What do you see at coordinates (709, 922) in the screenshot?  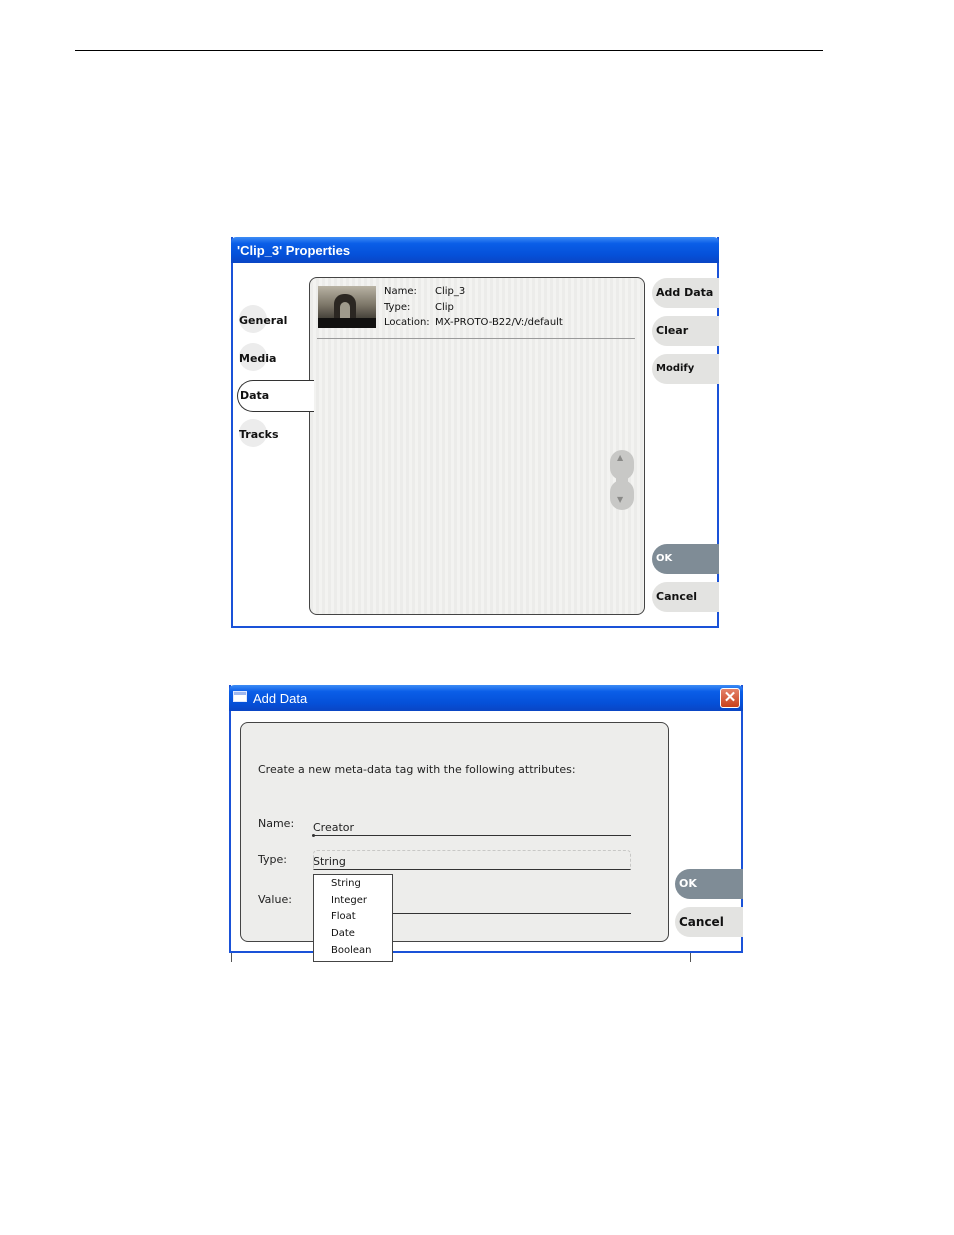 I see `dialog-cancel-button: Cancel` at bounding box center [709, 922].